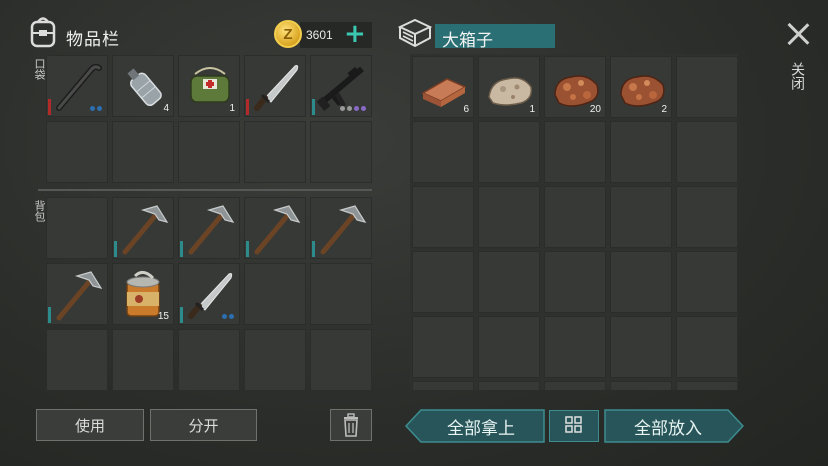 This screenshot has height=466, width=828. I want to click on item-count: 4, so click(166, 108).